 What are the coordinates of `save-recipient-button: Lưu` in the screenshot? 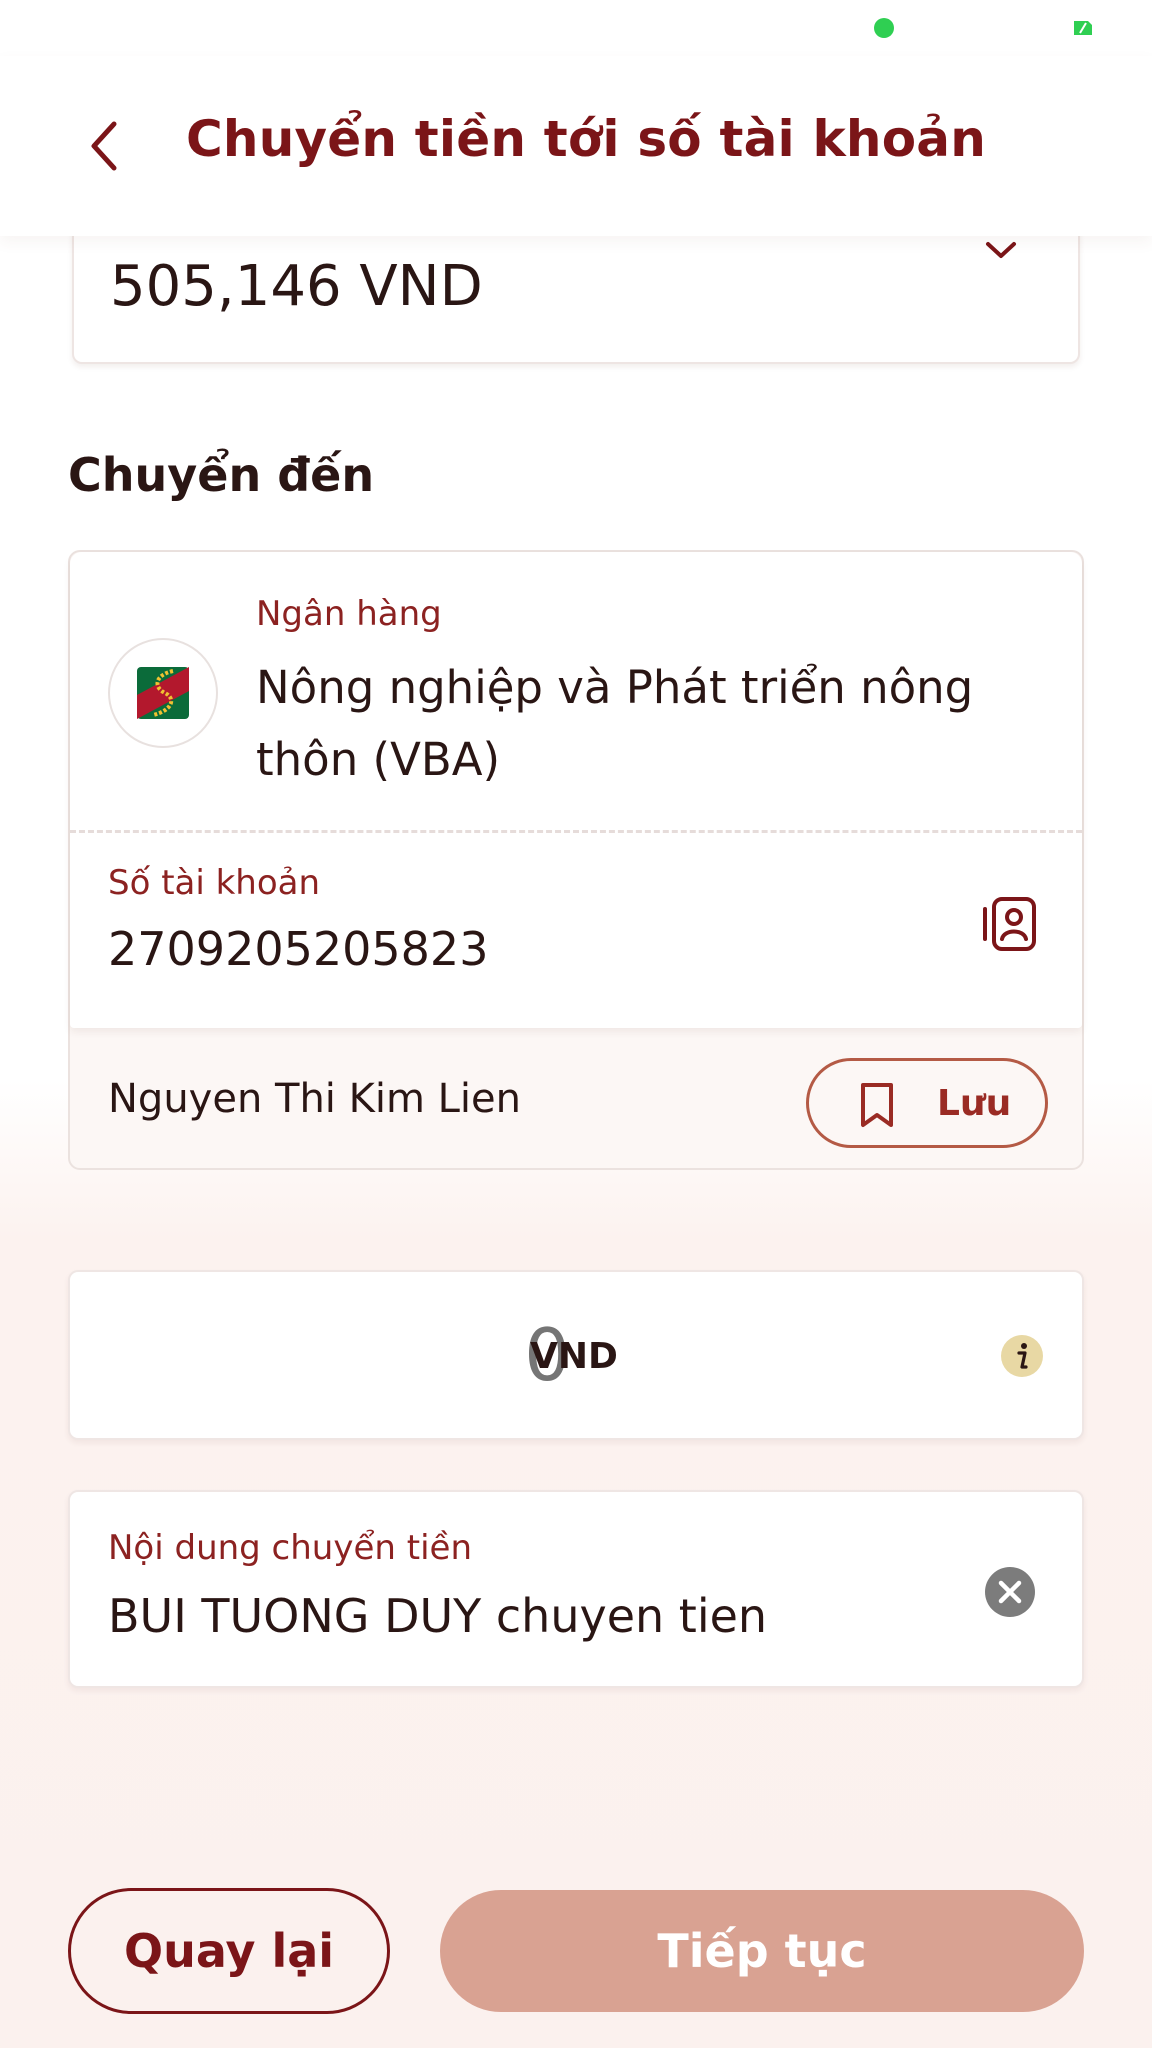 It's located at (927, 1103).